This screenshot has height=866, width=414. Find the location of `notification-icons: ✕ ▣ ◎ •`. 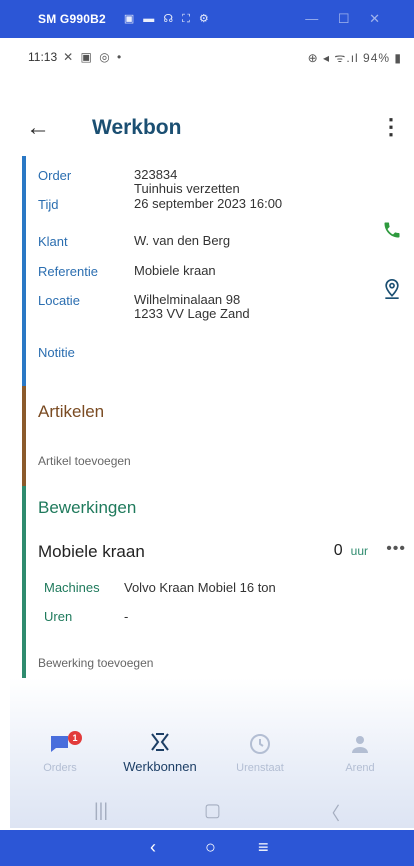

notification-icons: ✕ ▣ ◎ • is located at coordinates (93, 57).